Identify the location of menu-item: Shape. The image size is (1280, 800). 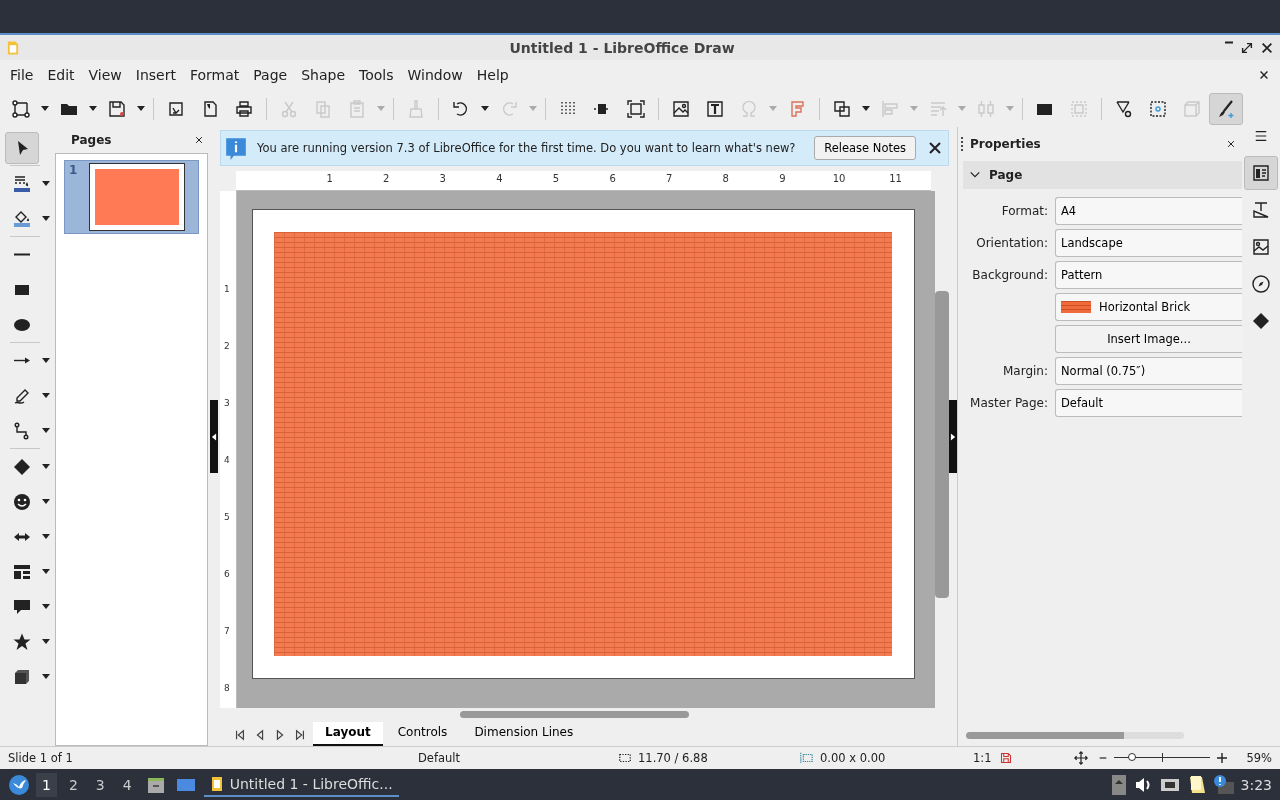
(323, 75).